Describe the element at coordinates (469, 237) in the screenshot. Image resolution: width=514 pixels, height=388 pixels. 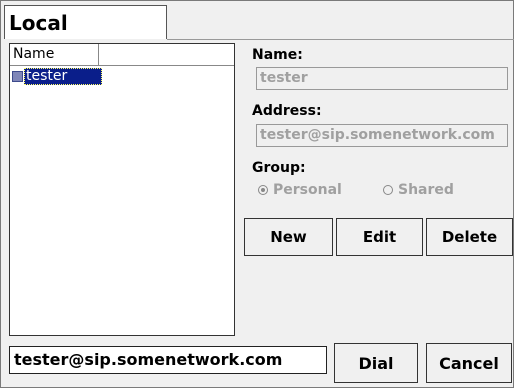
I see `delete-button: Delete` at that location.